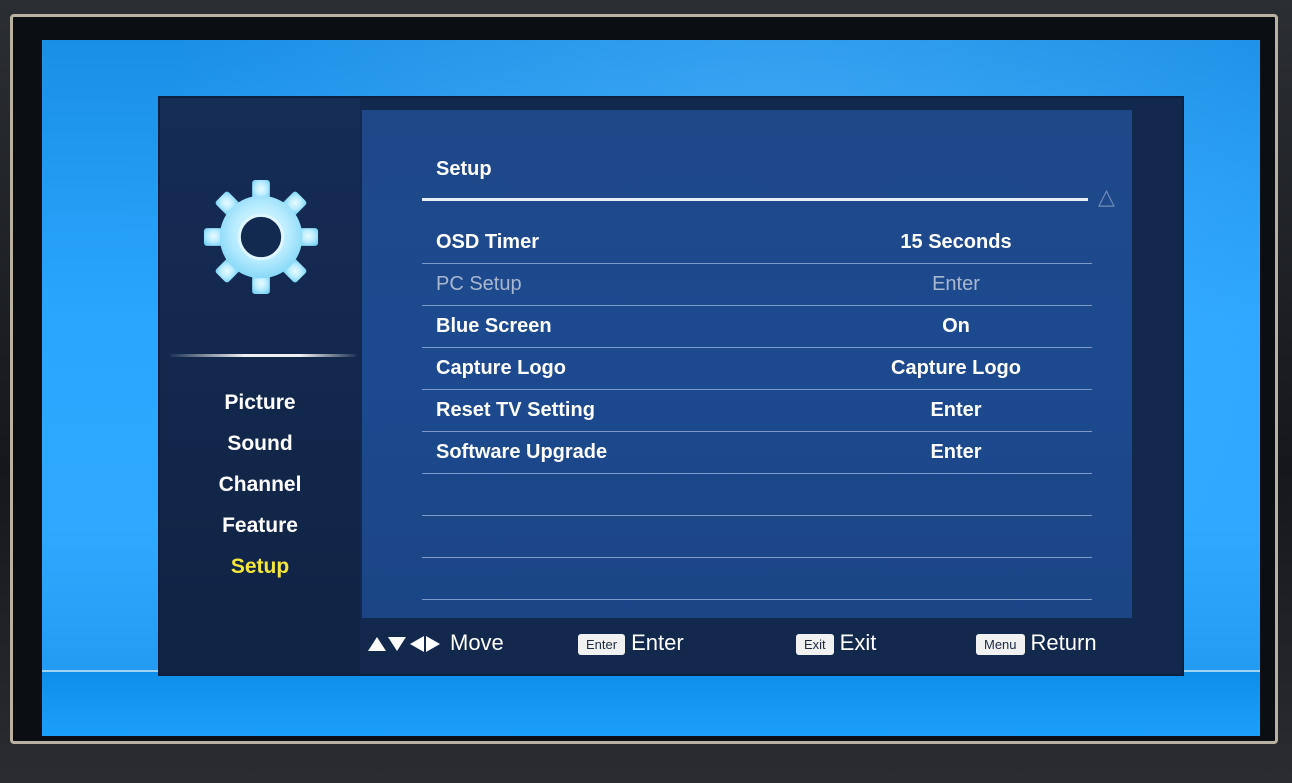 The width and height of the screenshot is (1292, 783). I want to click on hint-exit-label: Exit, so click(858, 642).